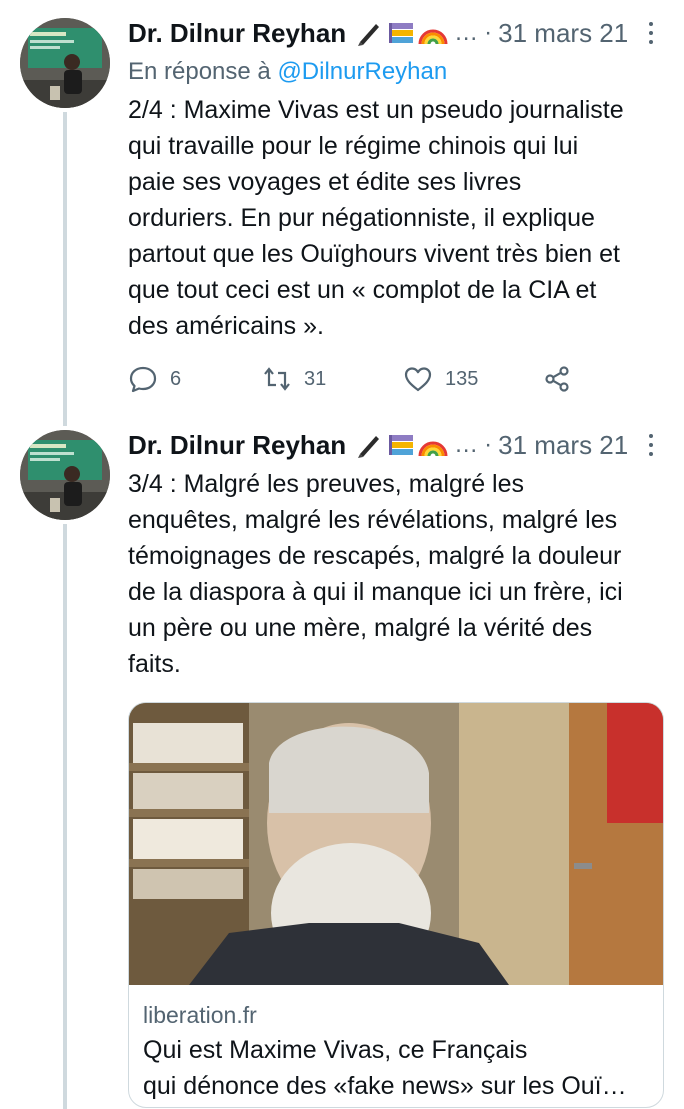 The height and width of the screenshot is (1109, 684). Describe the element at coordinates (396, 379) in the screenshot. I see `tweet-actions: 6 31 135` at that location.